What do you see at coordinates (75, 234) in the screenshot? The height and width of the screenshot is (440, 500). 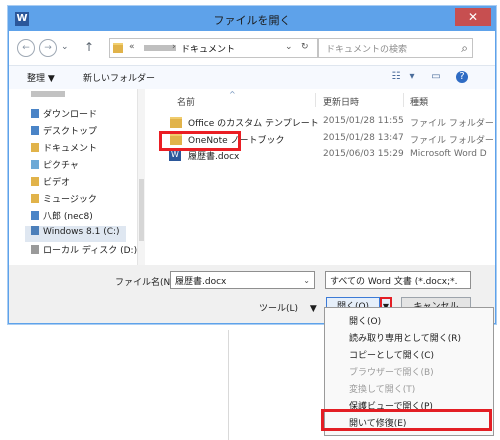 I see `sidebar-item-drive-c: Windows 8.1 (C:)` at bounding box center [75, 234].